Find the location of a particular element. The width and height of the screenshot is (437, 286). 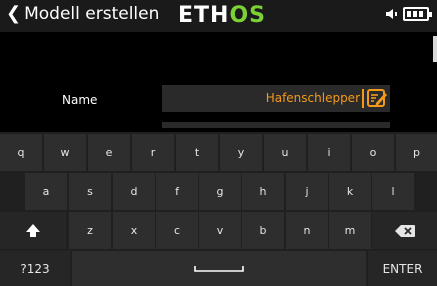

speaker-icon is located at coordinates (391, 14).